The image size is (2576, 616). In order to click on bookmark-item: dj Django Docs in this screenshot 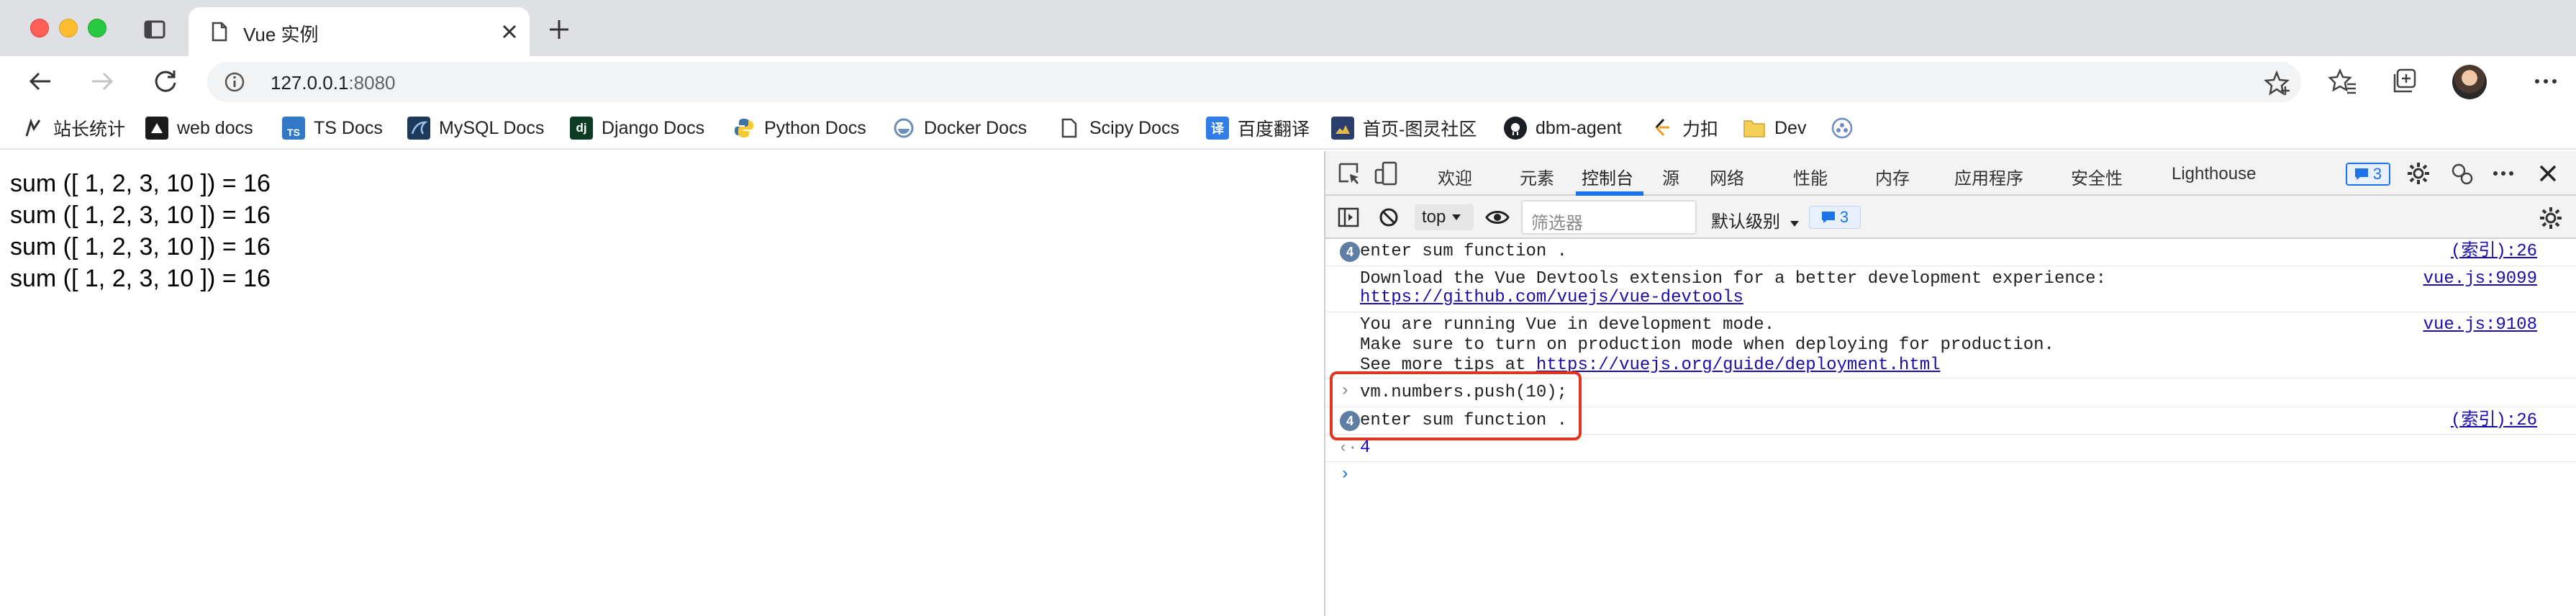, I will do `click(637, 128)`.